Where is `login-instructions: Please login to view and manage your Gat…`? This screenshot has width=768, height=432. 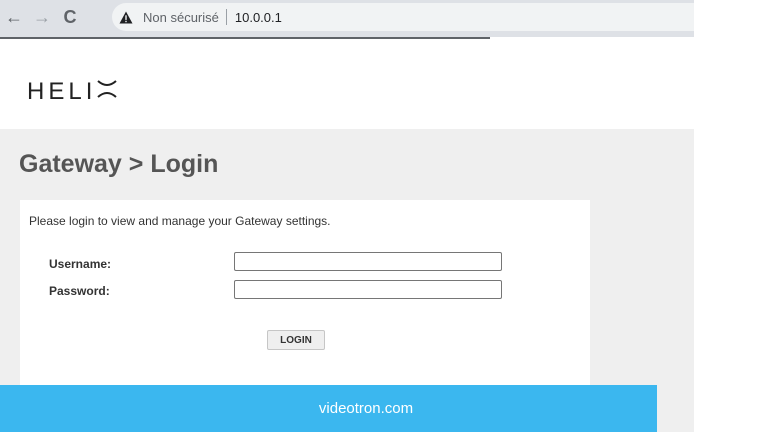
login-instructions: Please login to view and manage your Gat… is located at coordinates (180, 221).